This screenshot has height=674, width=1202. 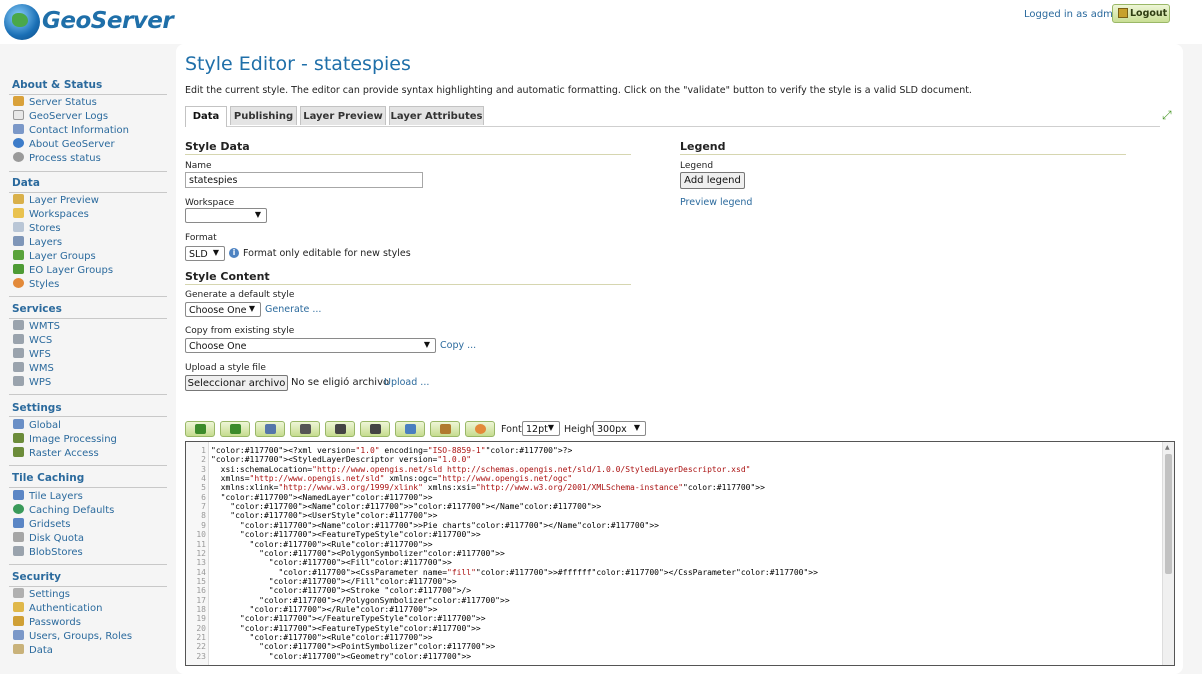 What do you see at coordinates (63, 510) in the screenshot?
I see `sidebar-item-caching-defaults: Caching Defaults` at bounding box center [63, 510].